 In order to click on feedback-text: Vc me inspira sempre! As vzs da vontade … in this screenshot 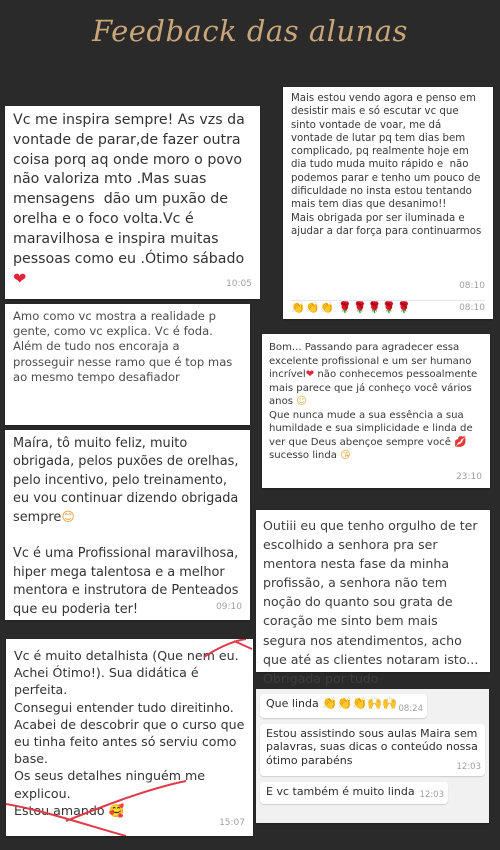, I will do `click(131, 200)`.